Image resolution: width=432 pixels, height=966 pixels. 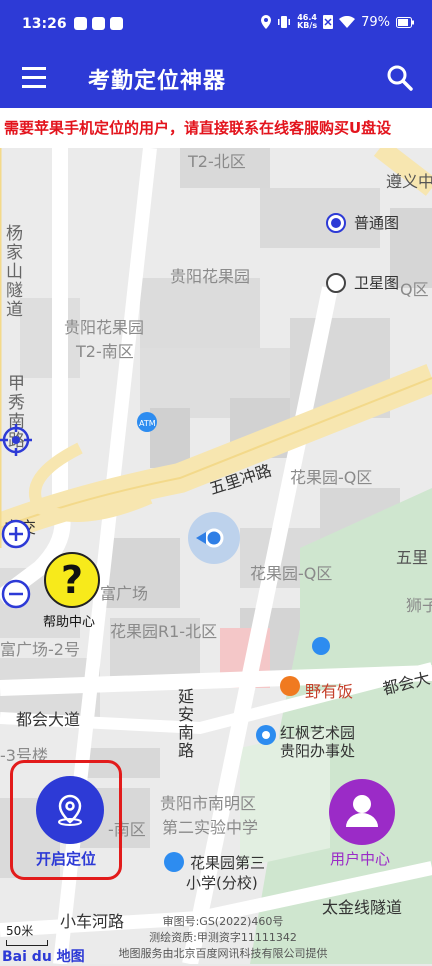 I want to click on map-type-satellite-label: 卫星图, so click(x=377, y=283).